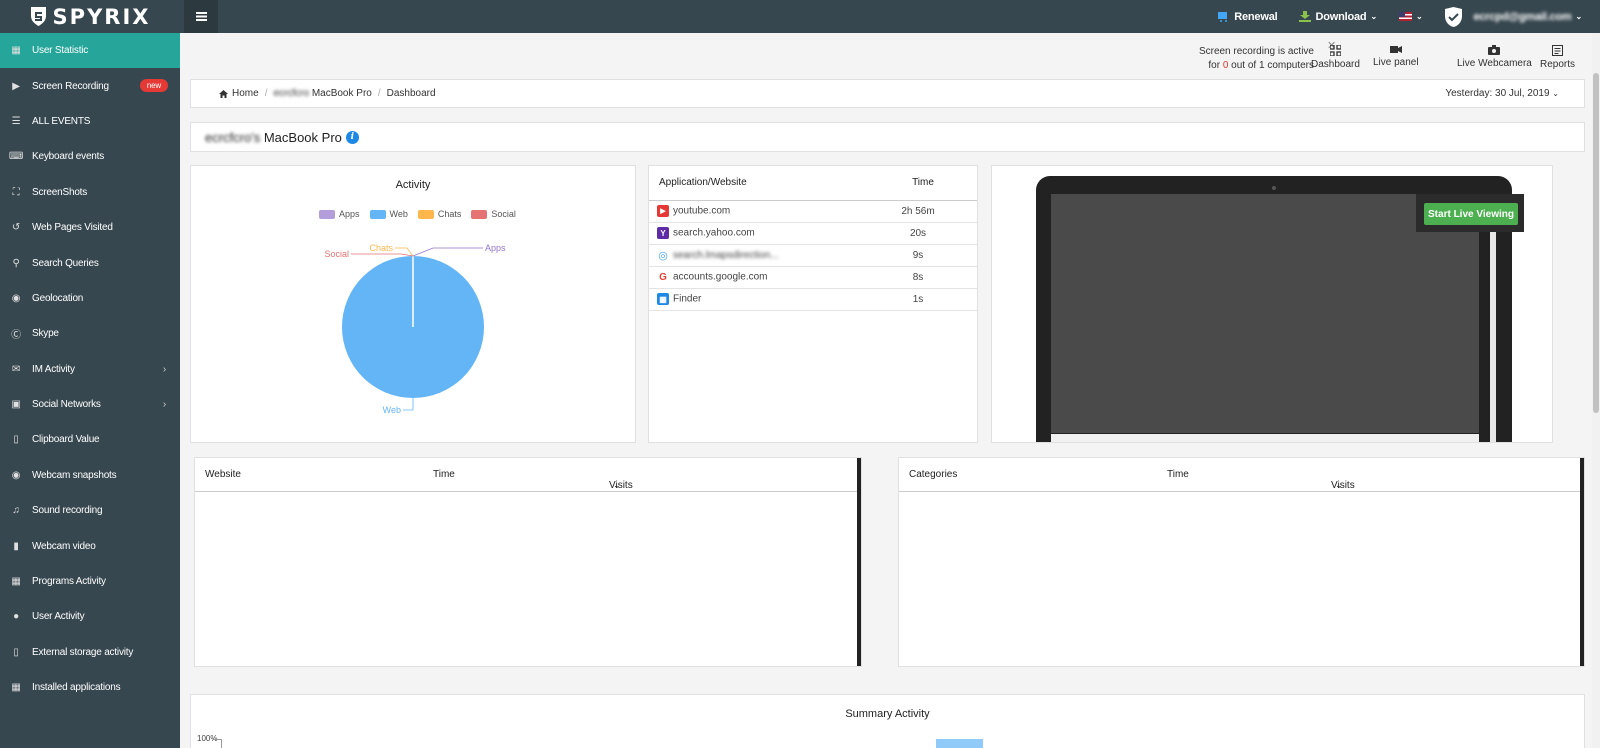 The height and width of the screenshot is (748, 1600). Describe the element at coordinates (68, 157) in the screenshot. I see `sidebar-item-label: Keyboard events` at that location.